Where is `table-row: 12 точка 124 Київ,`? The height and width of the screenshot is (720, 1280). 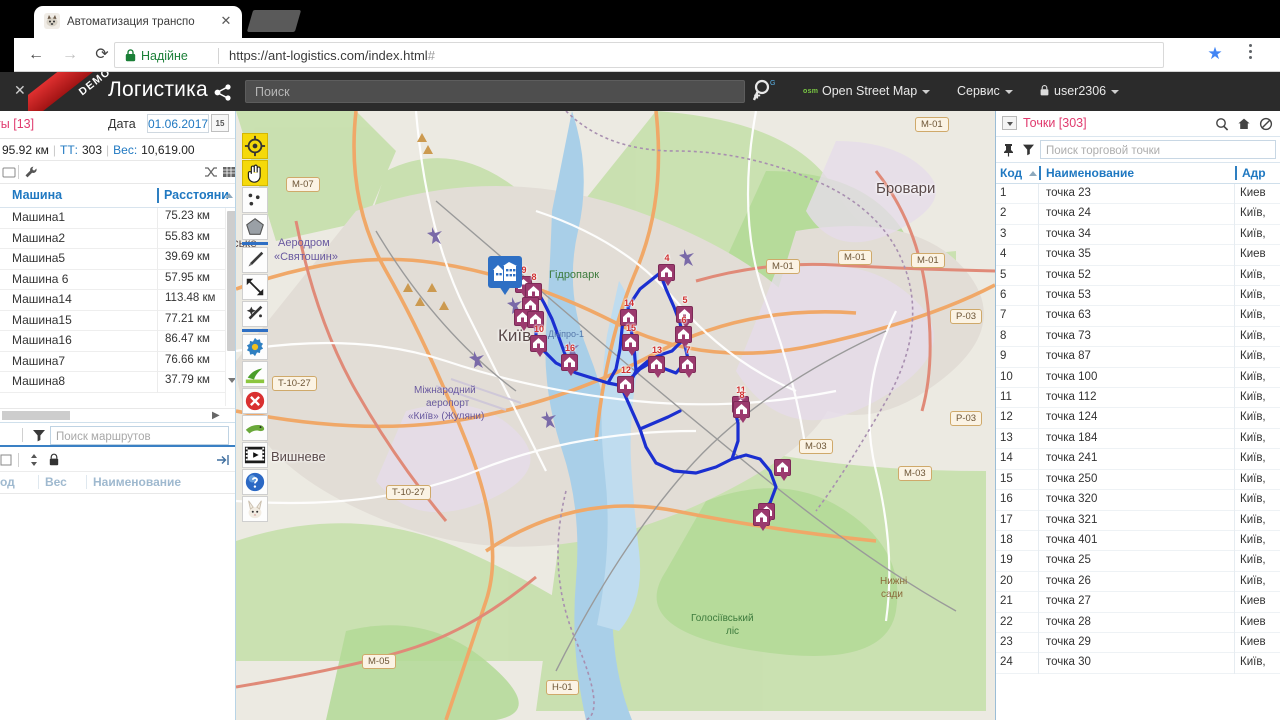
table-row: 12 точка 124 Київ, is located at coordinates (1138, 418).